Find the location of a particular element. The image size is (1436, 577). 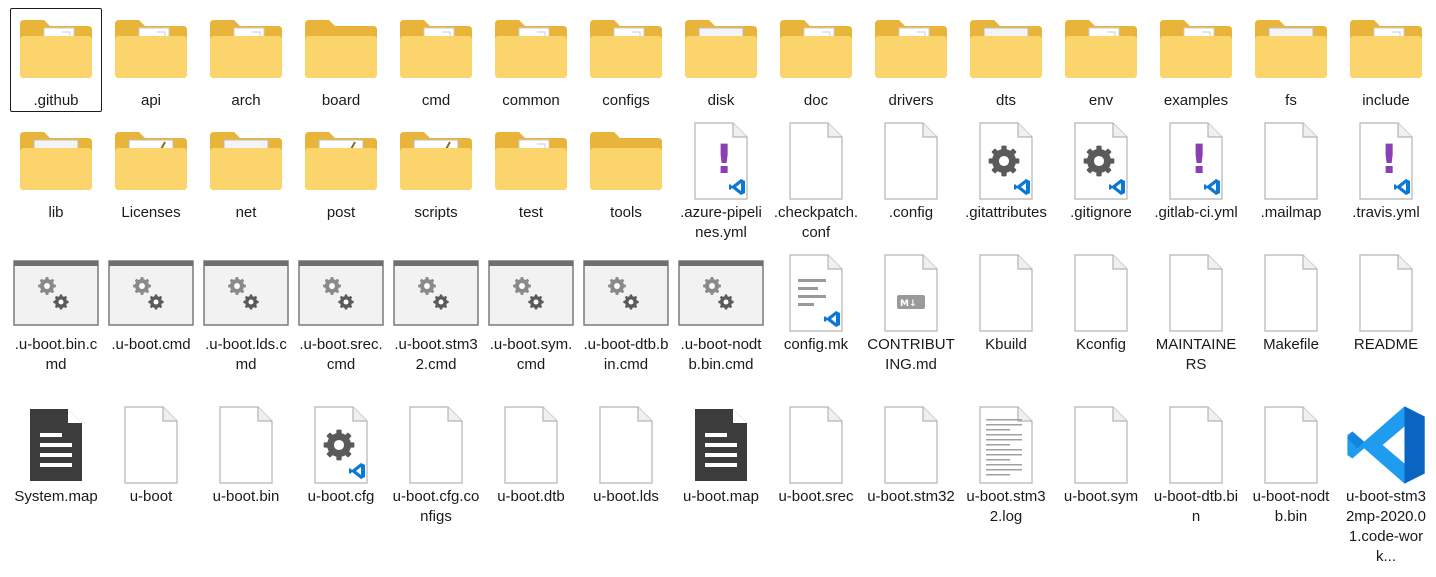

file-item: Makefile is located at coordinates (1291, 304).